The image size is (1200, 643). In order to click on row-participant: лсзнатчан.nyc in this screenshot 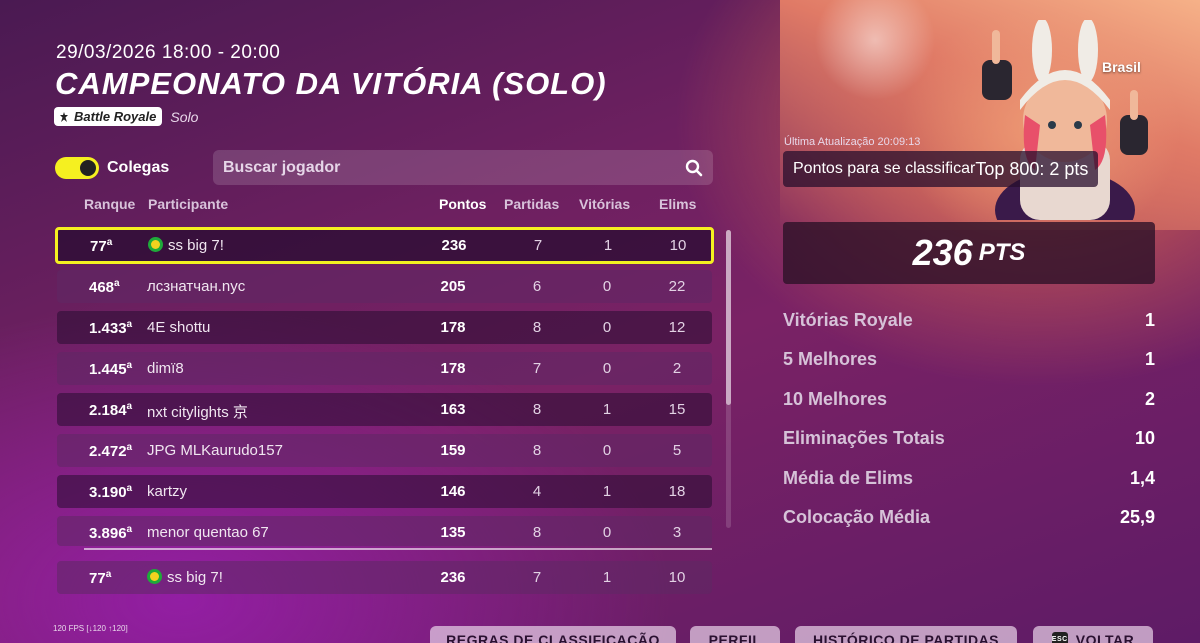, I will do `click(196, 286)`.